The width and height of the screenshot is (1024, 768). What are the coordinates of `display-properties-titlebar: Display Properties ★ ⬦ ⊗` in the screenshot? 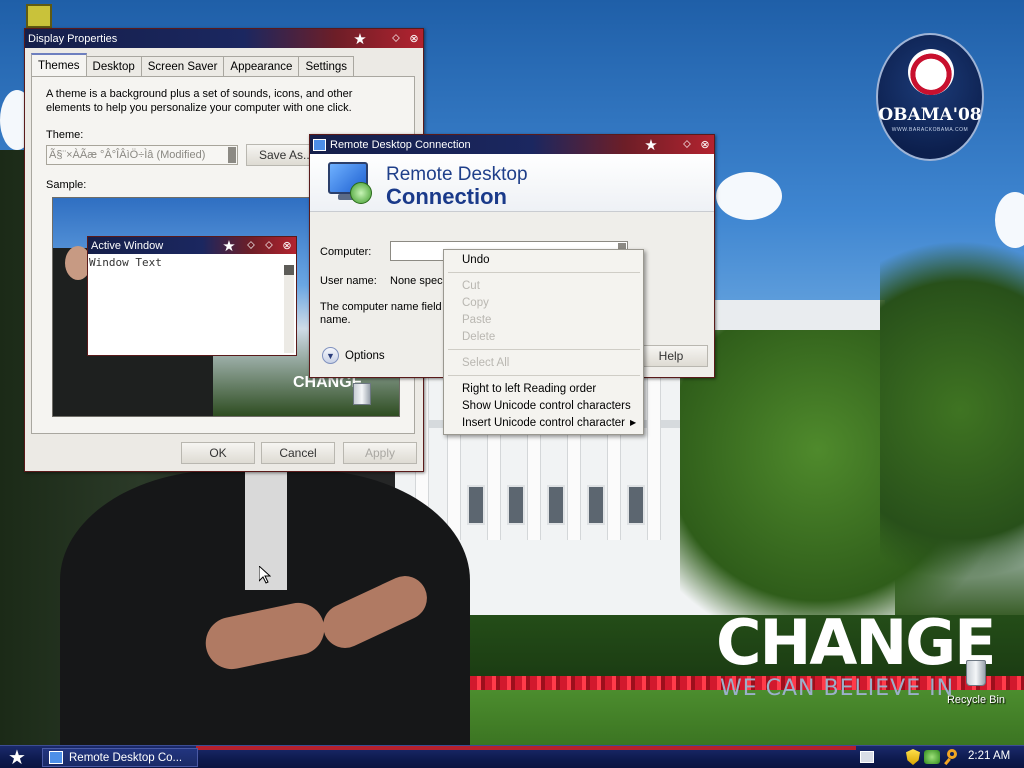 It's located at (224, 38).